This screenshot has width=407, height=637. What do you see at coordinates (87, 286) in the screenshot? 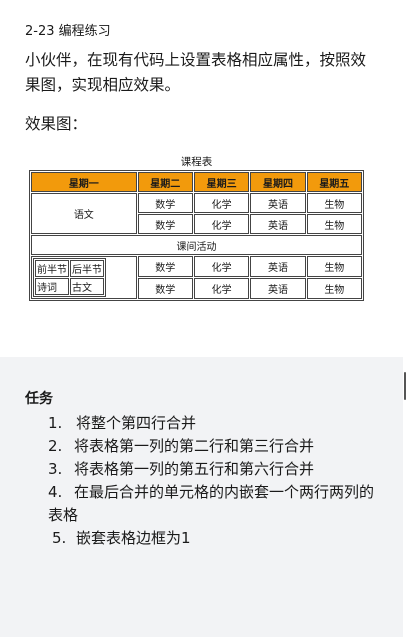
I see `nested-cell: 古文` at bounding box center [87, 286].